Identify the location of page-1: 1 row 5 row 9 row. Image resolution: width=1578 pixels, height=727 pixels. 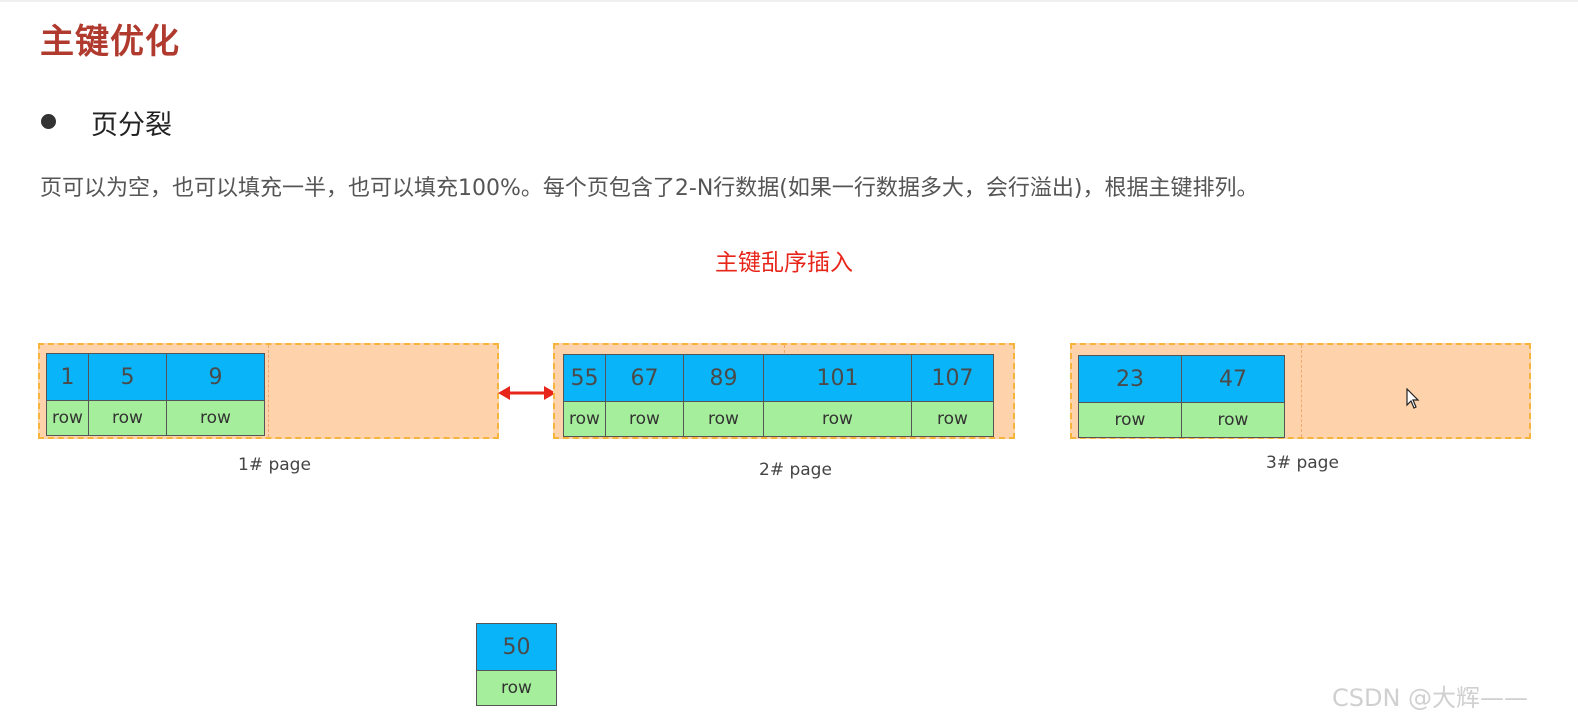
(268, 391).